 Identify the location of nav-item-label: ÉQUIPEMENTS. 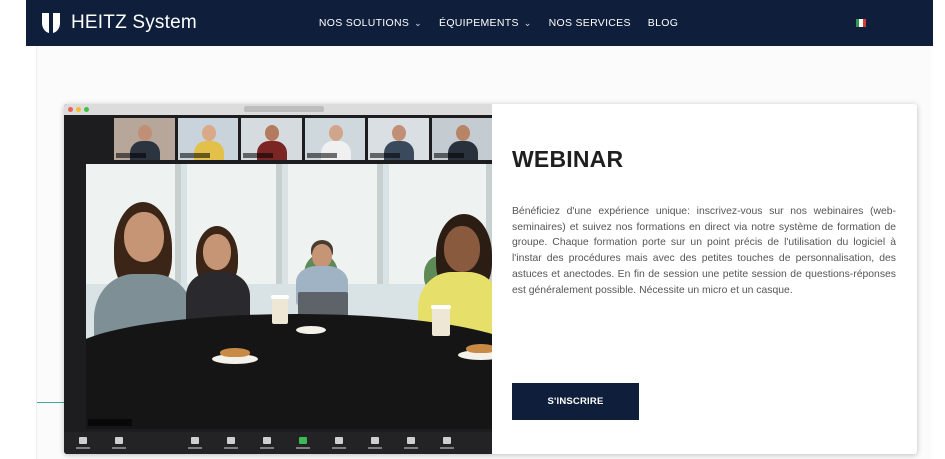
(479, 23).